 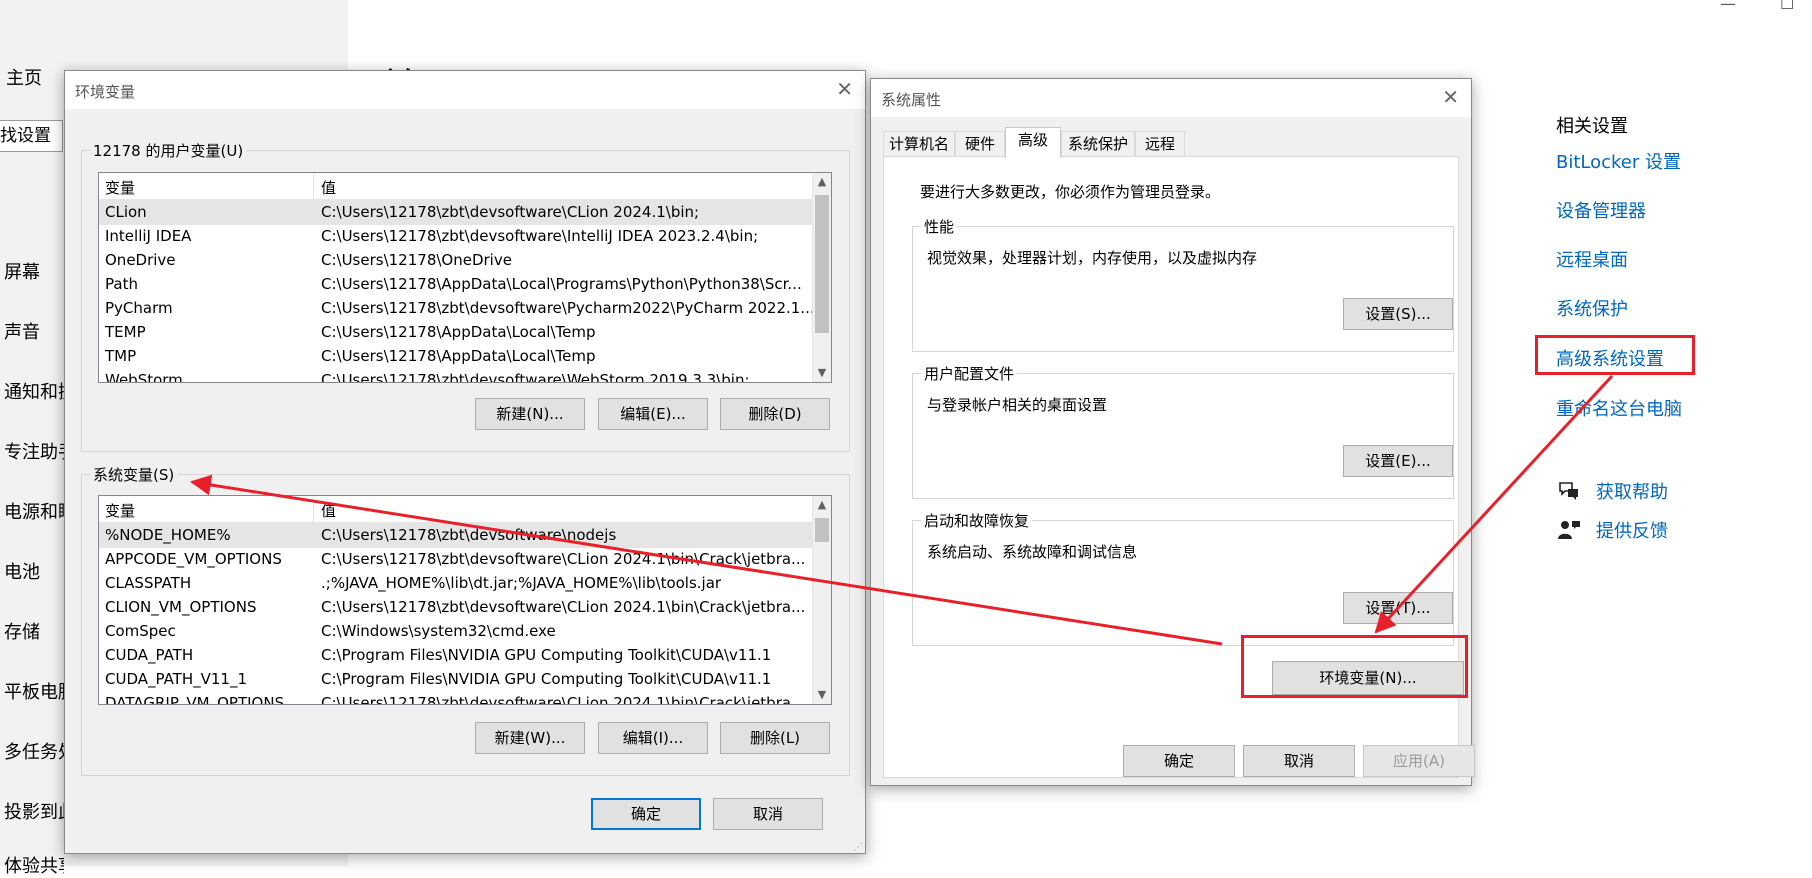 I want to click on system-protection-link: 系统保护, so click(x=1592, y=308).